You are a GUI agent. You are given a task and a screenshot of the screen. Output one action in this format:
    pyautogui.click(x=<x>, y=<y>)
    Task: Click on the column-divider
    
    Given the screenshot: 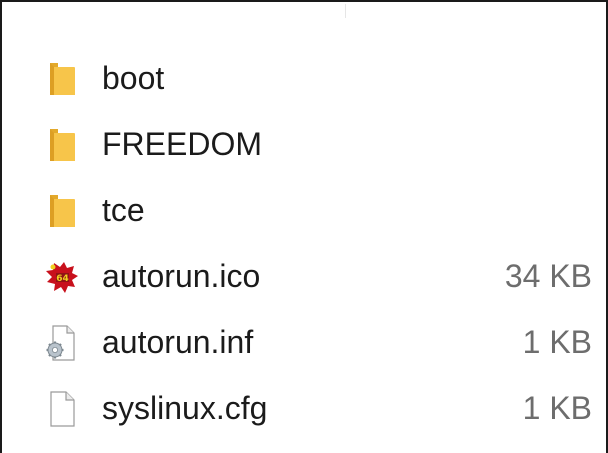 What is the action you would take?
    pyautogui.click(x=345, y=11)
    